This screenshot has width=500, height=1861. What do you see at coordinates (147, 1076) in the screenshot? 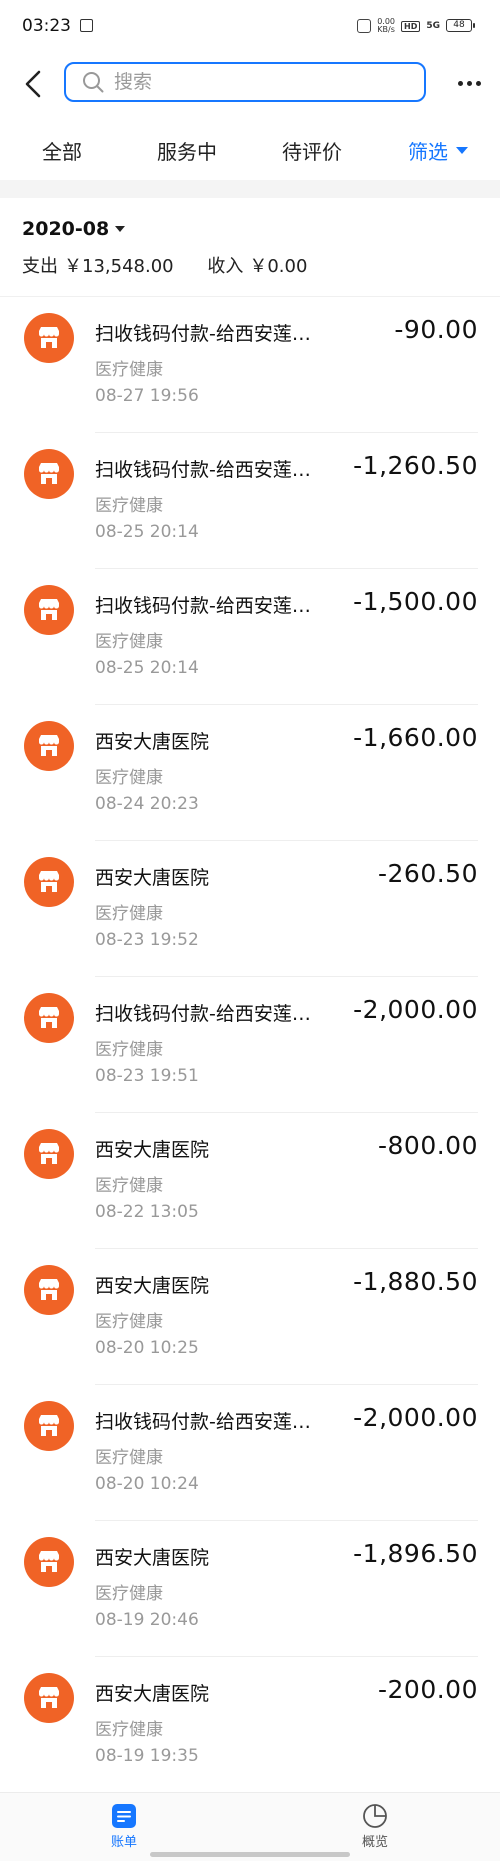
I see `transaction-time: 08-23 19:51` at bounding box center [147, 1076].